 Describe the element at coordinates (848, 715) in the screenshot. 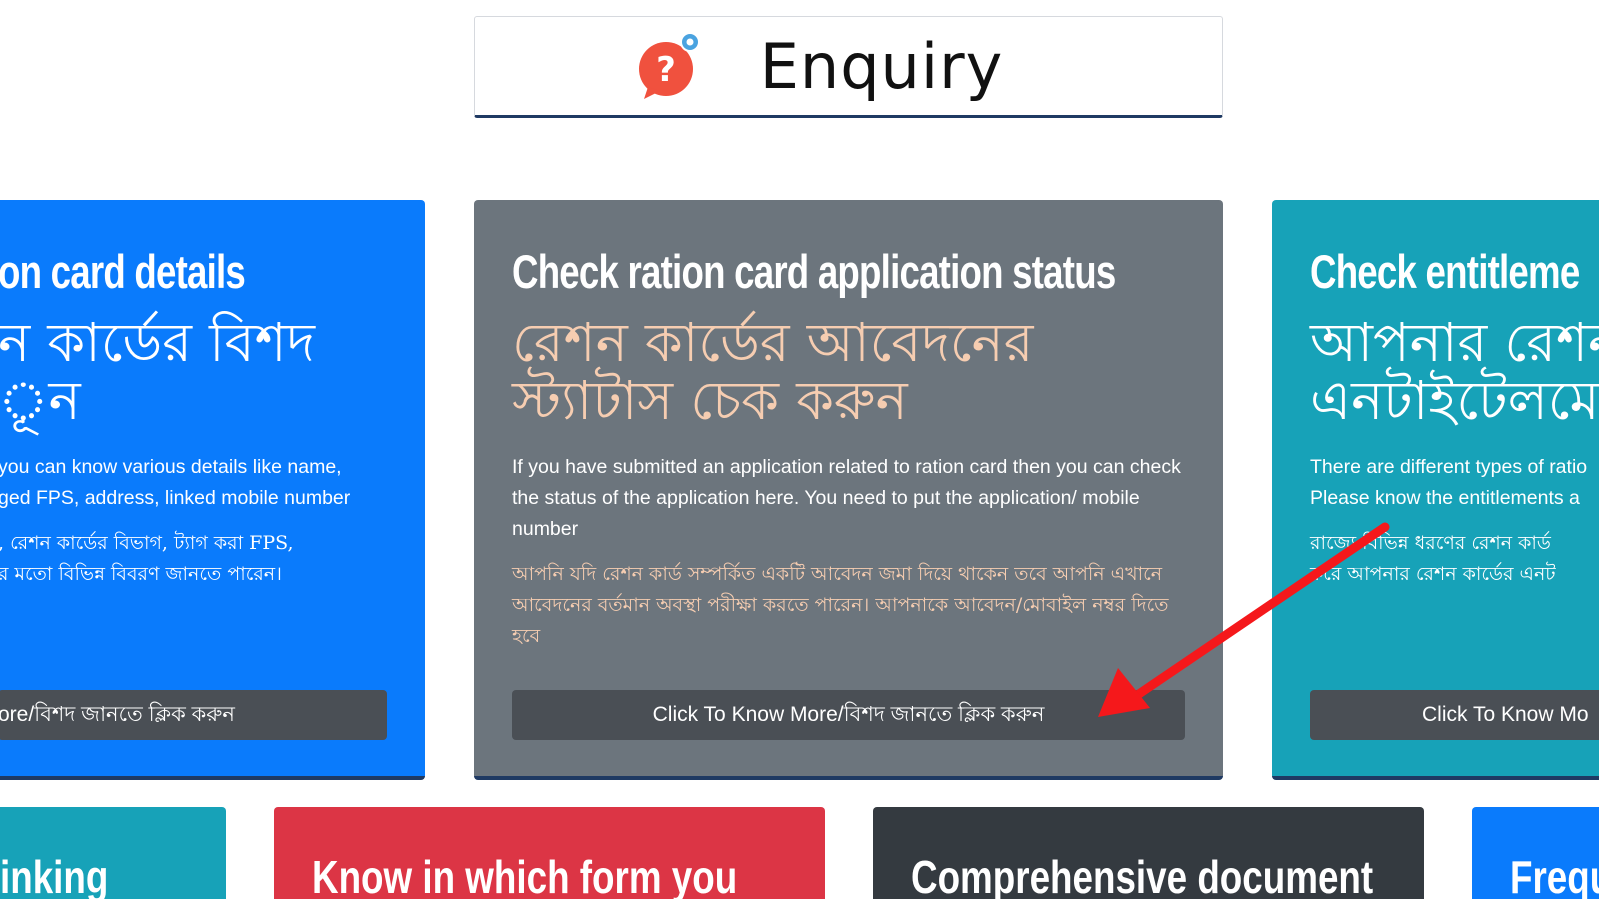

I see `know-more-button: Click To Know More/বিশদ জানতে ক্লিক করুন` at that location.